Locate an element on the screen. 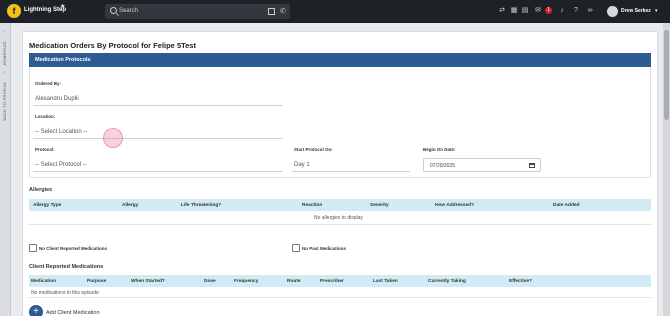  client-meds-empty-text: No medications in this episode is located at coordinates (65, 293).